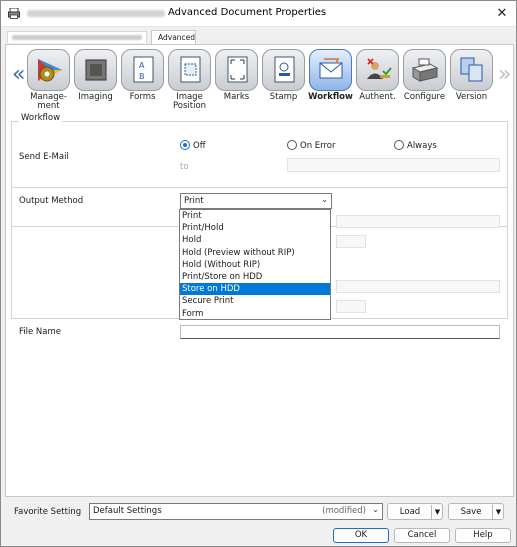 The width and height of the screenshot is (517, 547). I want to click on radio-on-error: On Error, so click(311, 145).